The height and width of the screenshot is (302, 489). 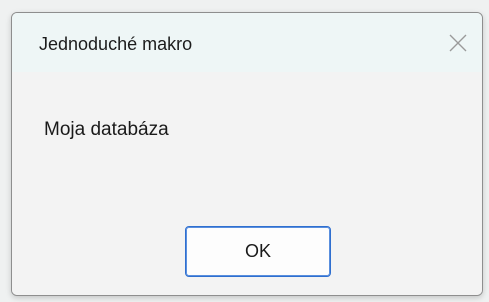 I want to click on dialog-message: Moja databáza, so click(x=106, y=129).